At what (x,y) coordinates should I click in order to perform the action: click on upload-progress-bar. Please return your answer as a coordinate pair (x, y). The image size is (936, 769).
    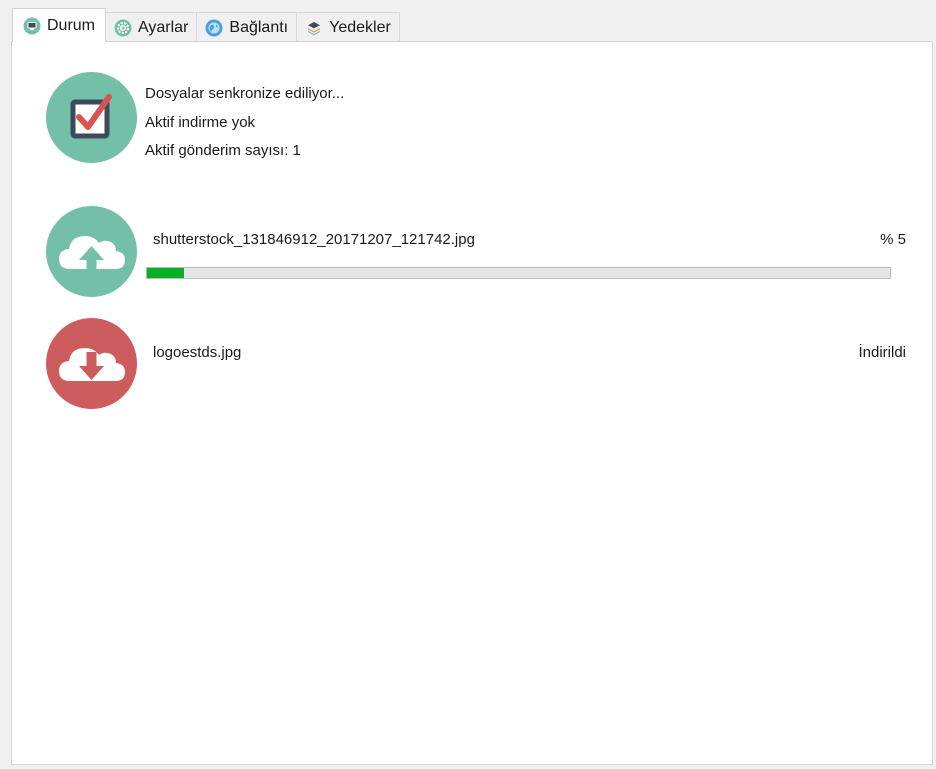
    Looking at the image, I should click on (518, 273).